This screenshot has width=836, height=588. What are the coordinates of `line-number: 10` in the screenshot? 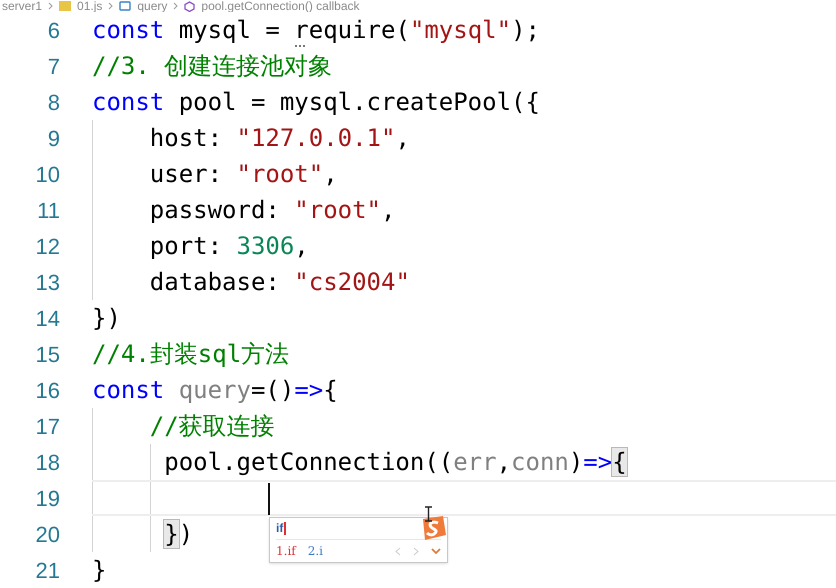 It's located at (47, 174).